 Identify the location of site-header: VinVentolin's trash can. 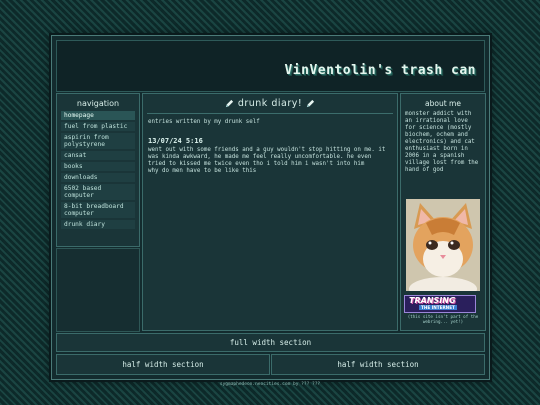
(270, 66).